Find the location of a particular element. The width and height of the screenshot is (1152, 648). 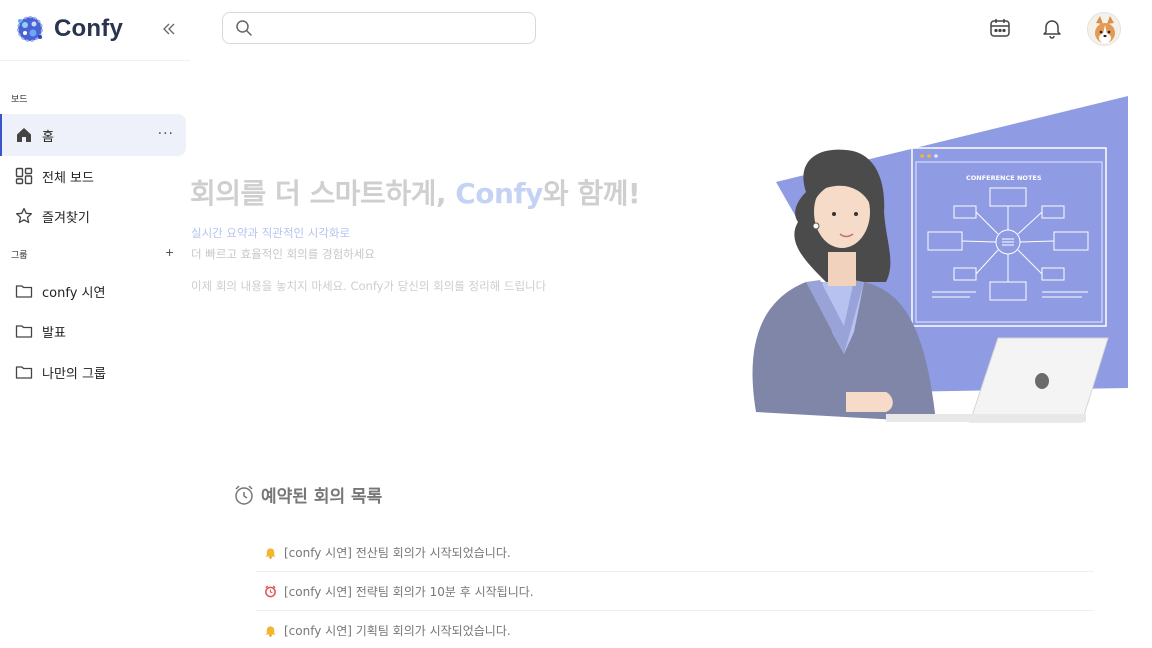

search-input is located at coordinates (391, 28).